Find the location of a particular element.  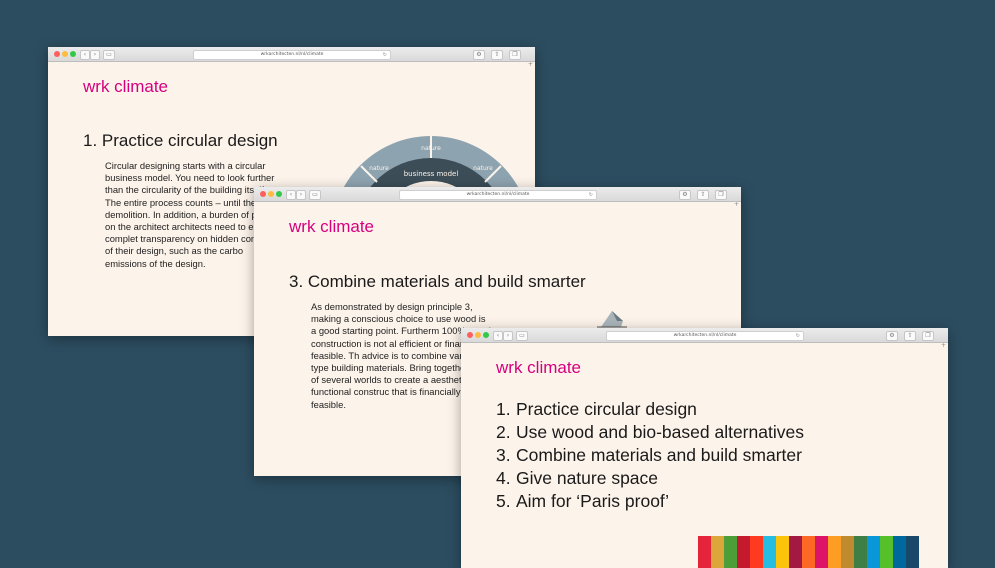

list-item: 4. Give nature space is located at coordinates (650, 478).